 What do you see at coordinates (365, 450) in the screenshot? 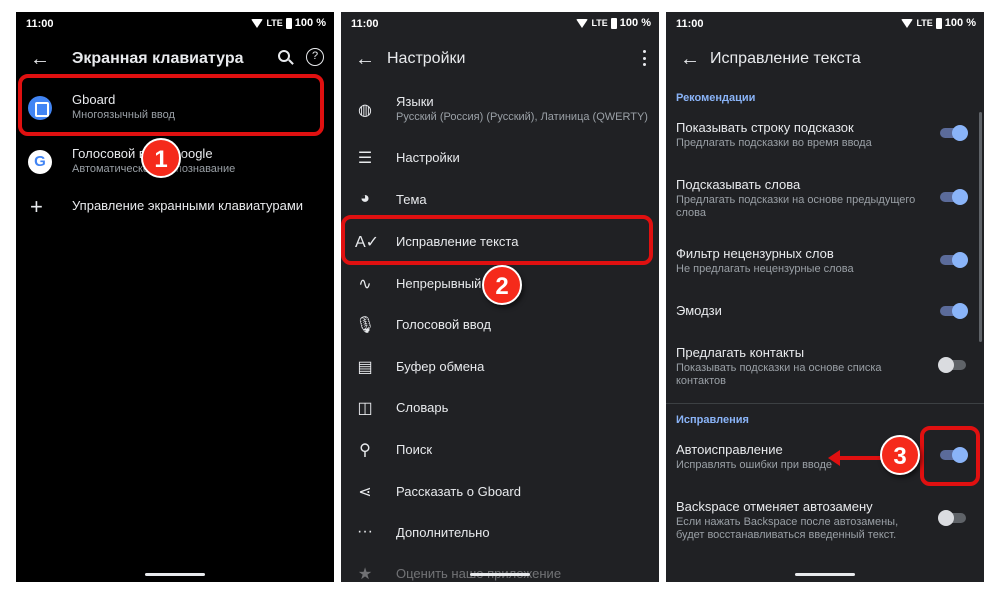
I see `search-icon: ⚲` at bounding box center [365, 450].